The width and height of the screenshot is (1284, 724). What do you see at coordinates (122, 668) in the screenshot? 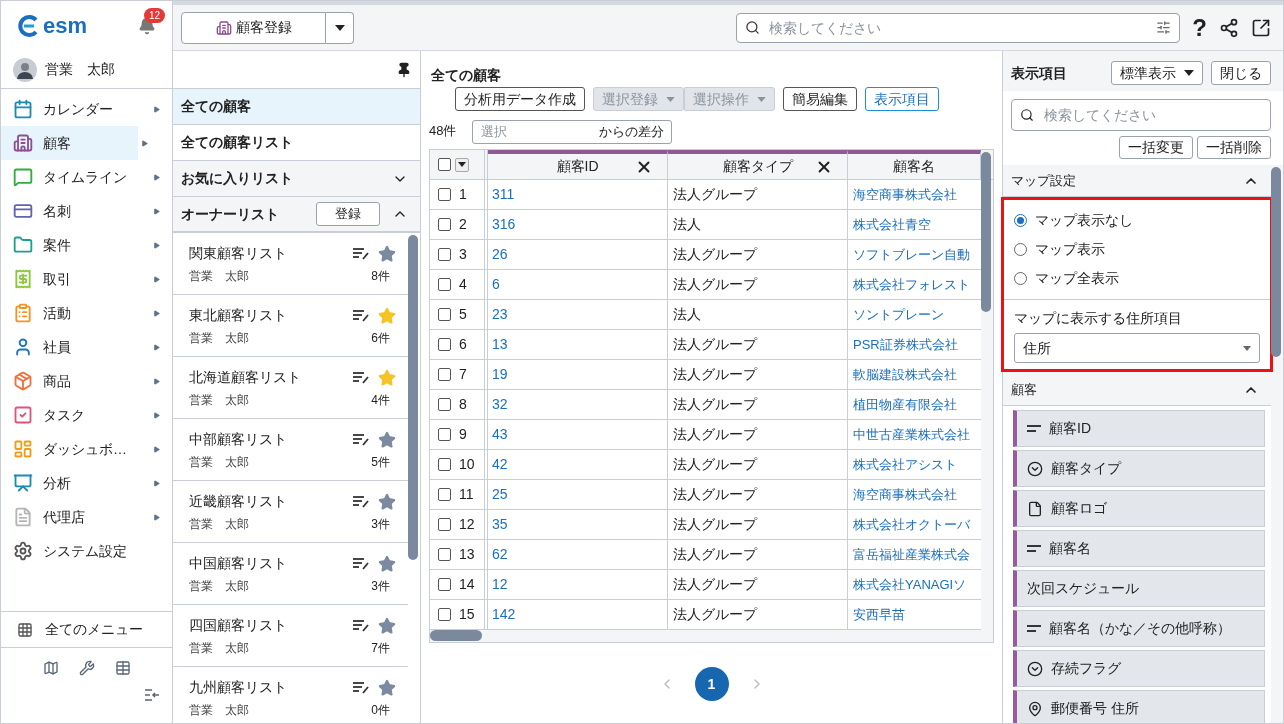
I see `table-icon` at bounding box center [122, 668].